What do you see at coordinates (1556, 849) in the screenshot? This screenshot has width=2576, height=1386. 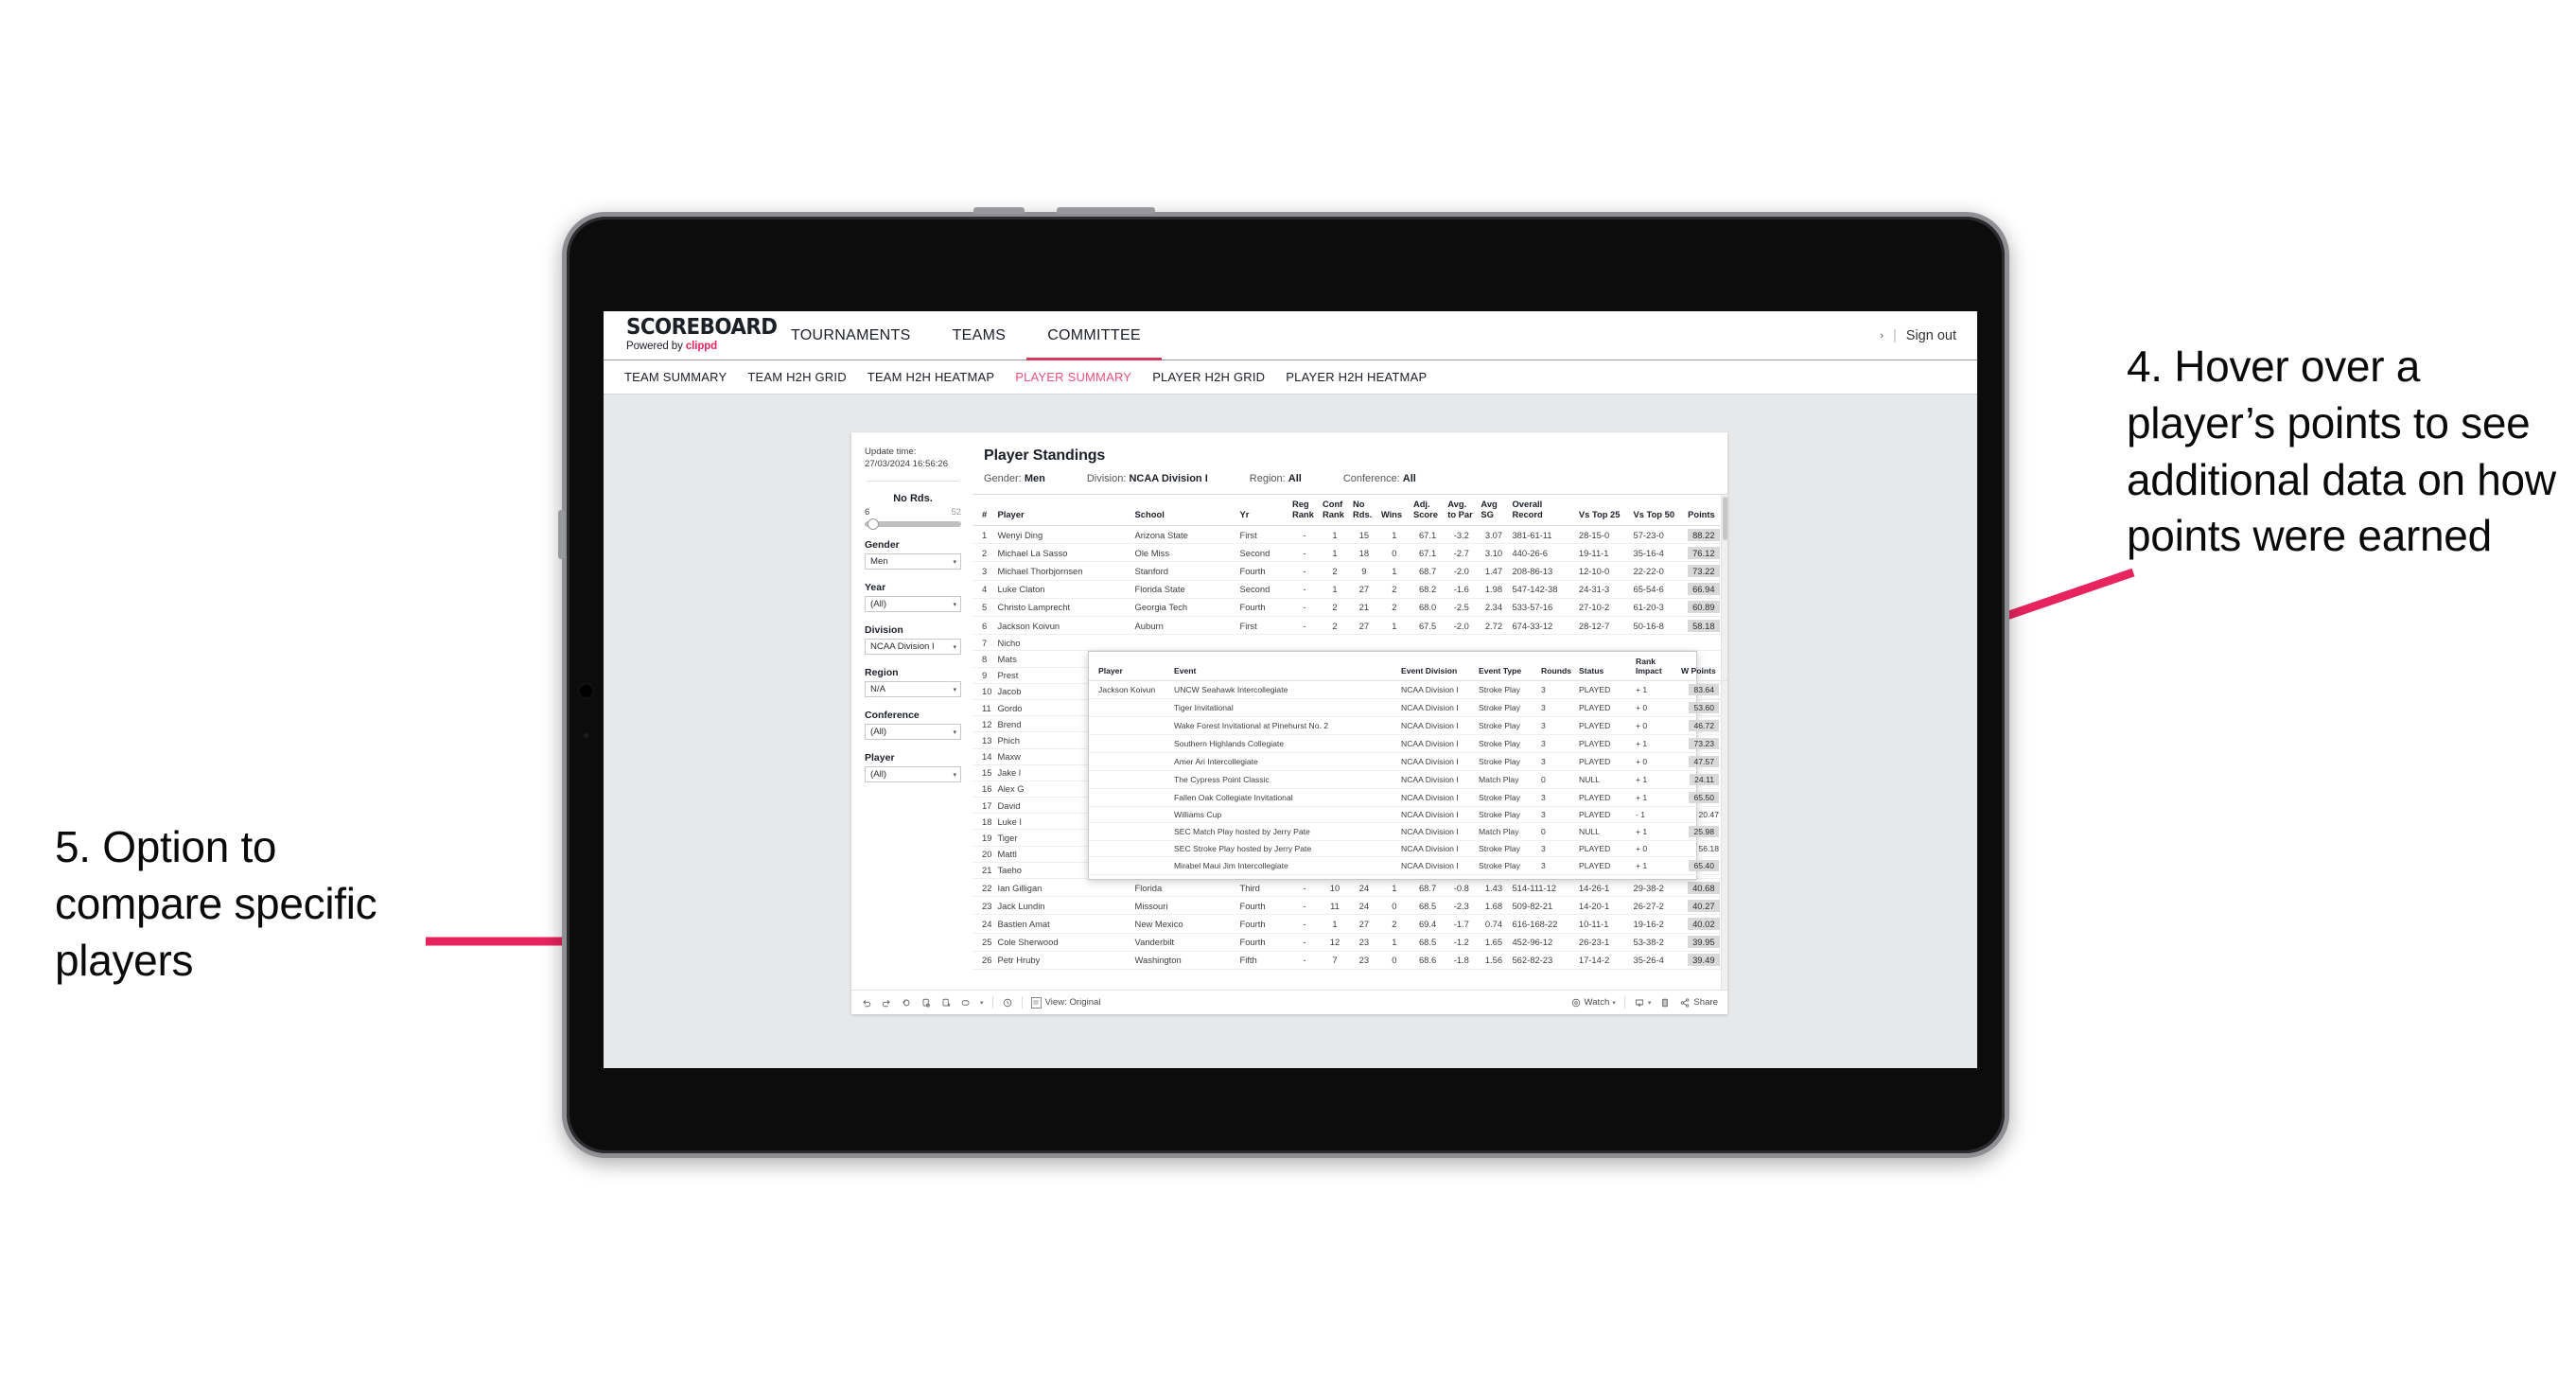 I see `tooltip-cell-rounds: 3` at bounding box center [1556, 849].